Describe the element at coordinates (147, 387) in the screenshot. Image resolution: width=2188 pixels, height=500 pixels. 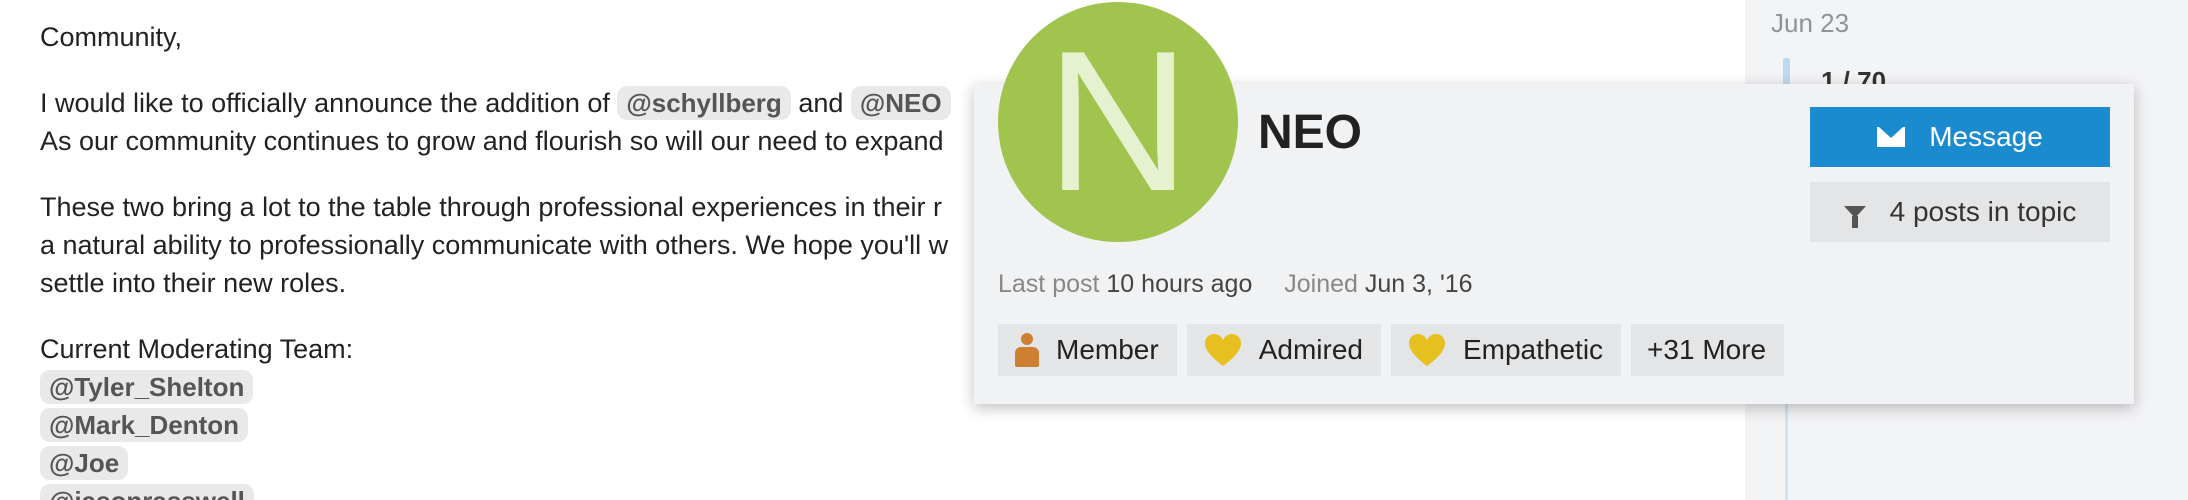
I see `mention-tyler-shelton: @Tyler_Shelton` at that location.